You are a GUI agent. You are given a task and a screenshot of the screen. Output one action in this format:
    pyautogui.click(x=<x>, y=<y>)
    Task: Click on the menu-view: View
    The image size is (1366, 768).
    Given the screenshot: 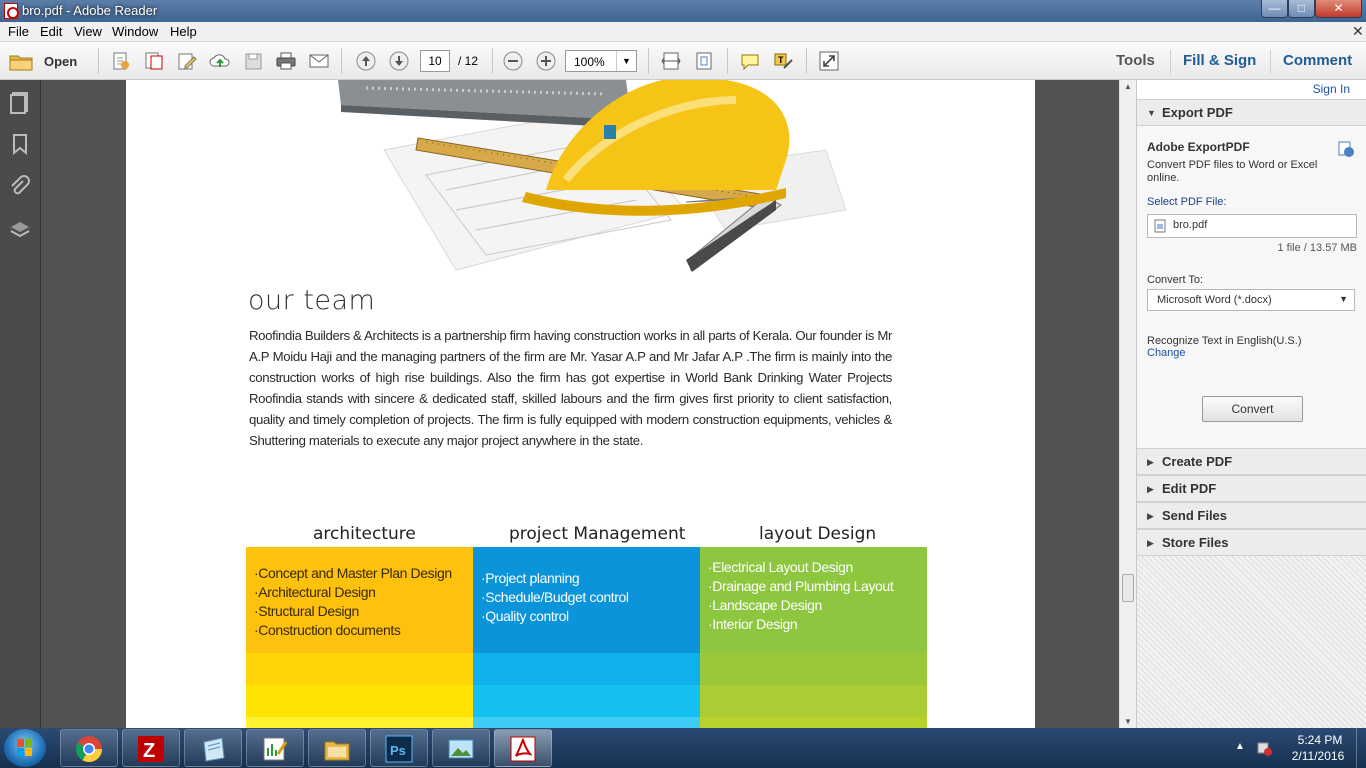 What is the action you would take?
    pyautogui.click(x=88, y=31)
    